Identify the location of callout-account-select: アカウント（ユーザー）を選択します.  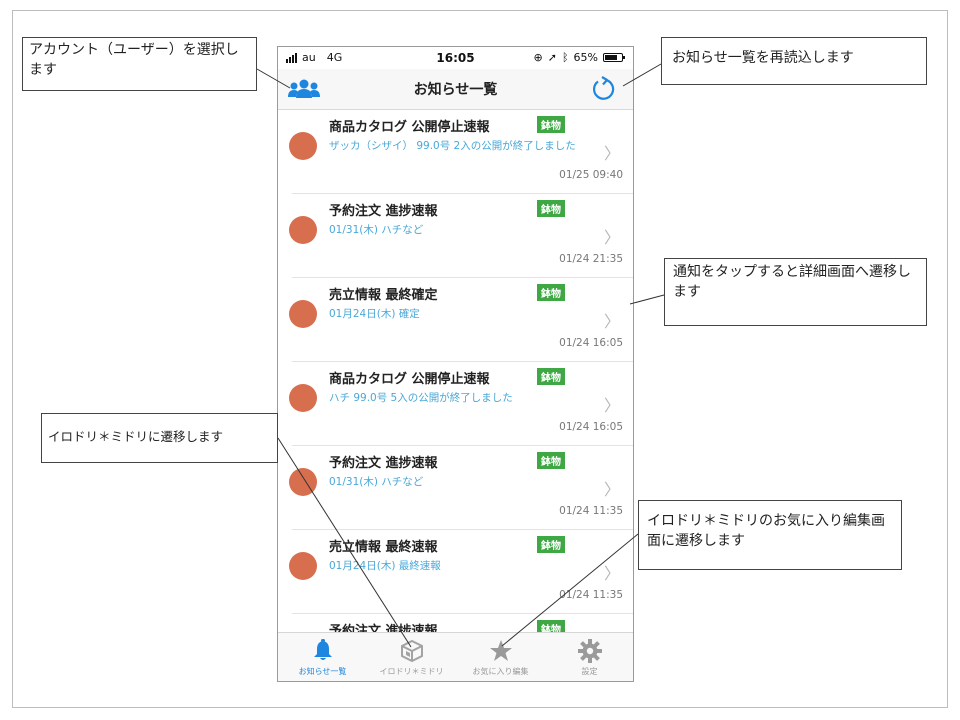
(139, 64).